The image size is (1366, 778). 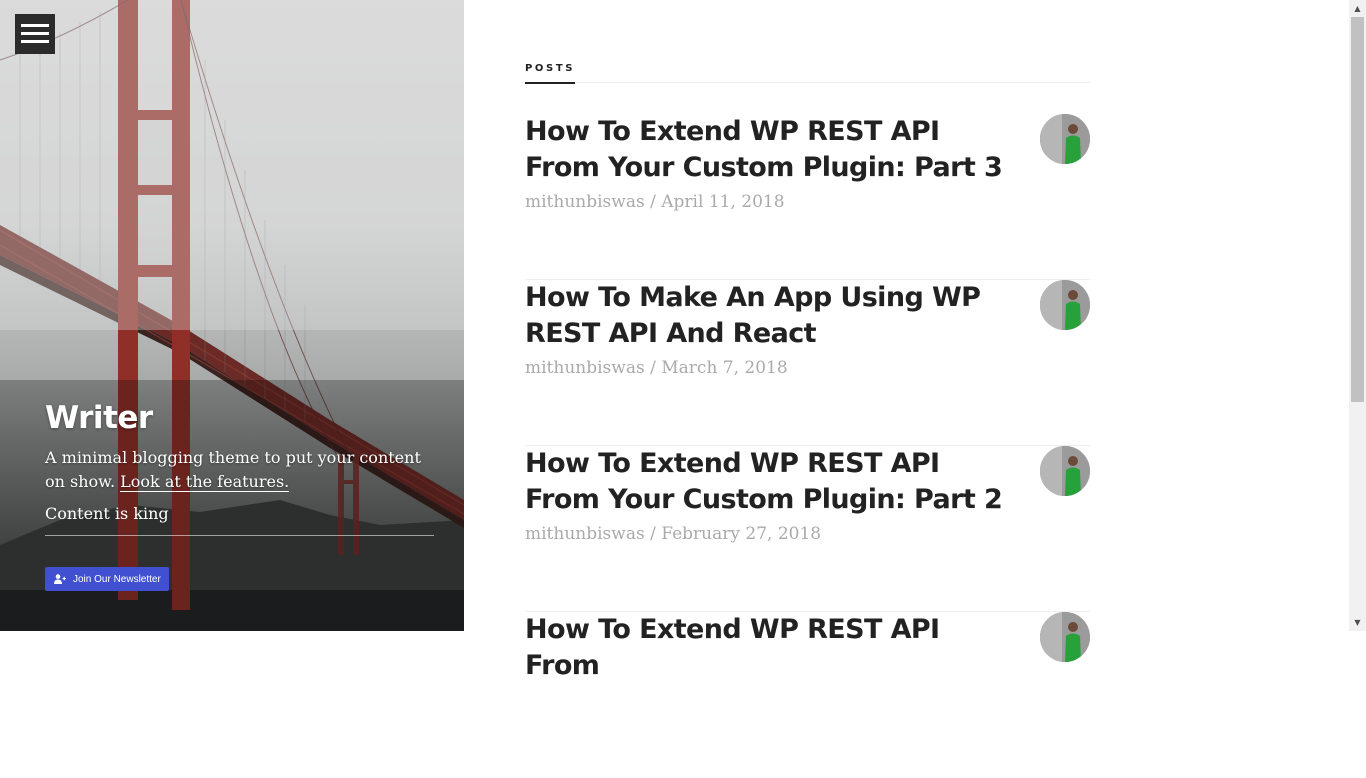 I want to click on post-meta: mithunbiswas / February 27, 2018, so click(x=673, y=534).